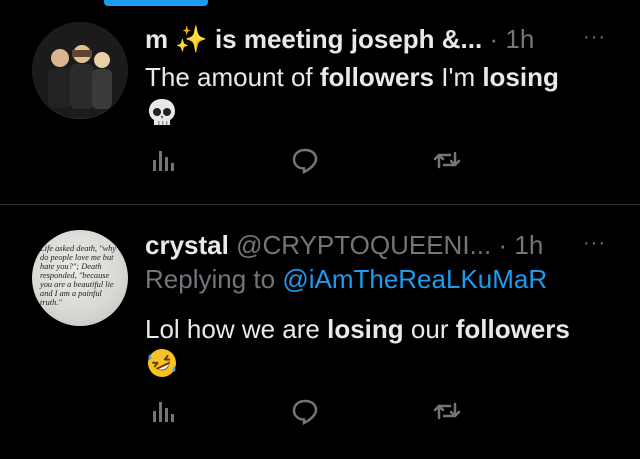 The image size is (640, 459). I want to click on author-name: crystal, so click(187, 245).